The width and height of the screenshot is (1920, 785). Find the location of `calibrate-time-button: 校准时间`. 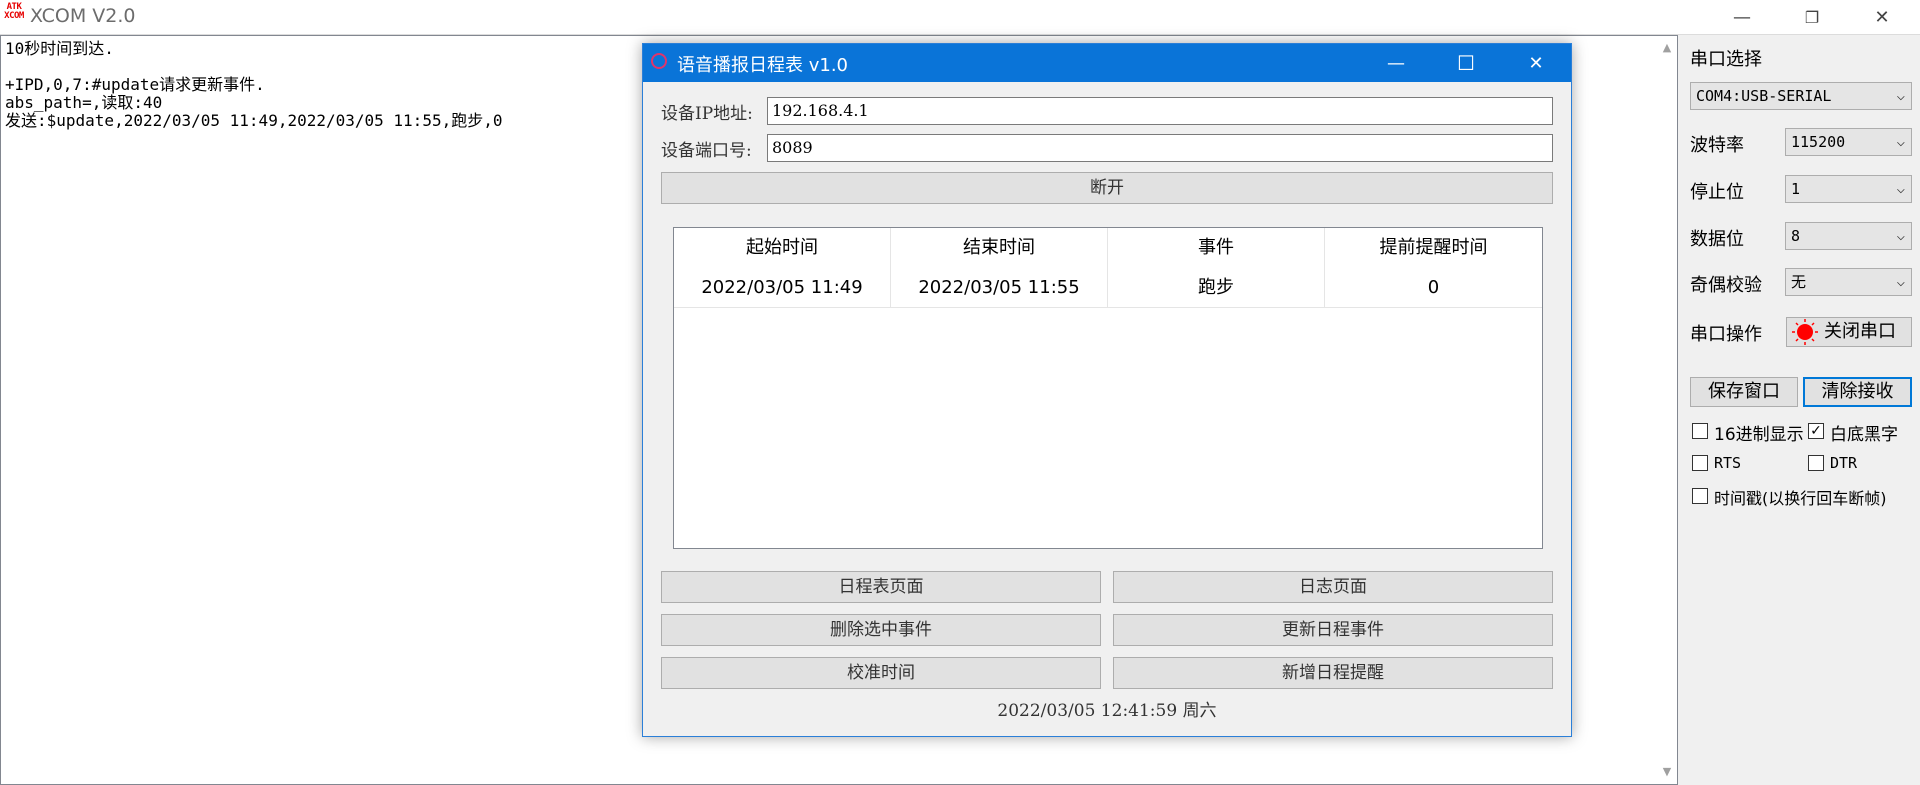

calibrate-time-button: 校准时间 is located at coordinates (881, 673).